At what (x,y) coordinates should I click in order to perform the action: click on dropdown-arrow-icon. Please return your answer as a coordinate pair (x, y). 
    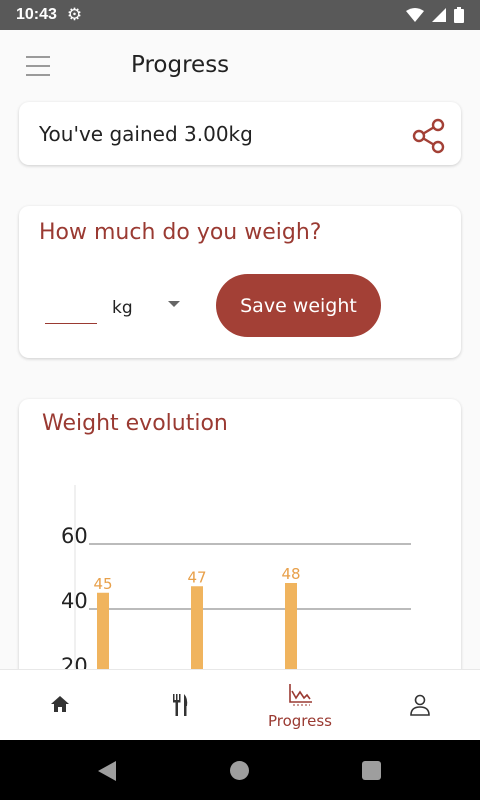
    Looking at the image, I should click on (174, 304).